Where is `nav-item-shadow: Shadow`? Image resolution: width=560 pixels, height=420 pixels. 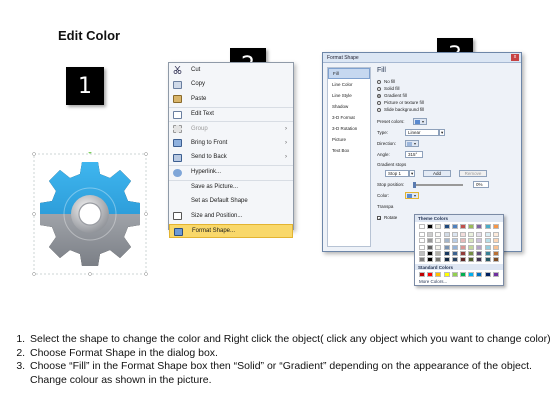 nav-item-shadow: Shadow is located at coordinates (349, 106).